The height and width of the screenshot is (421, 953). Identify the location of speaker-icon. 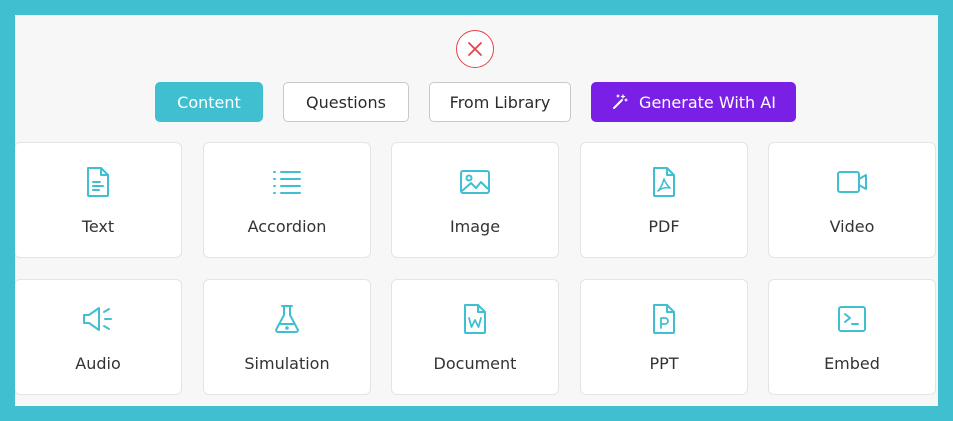
(98, 319).